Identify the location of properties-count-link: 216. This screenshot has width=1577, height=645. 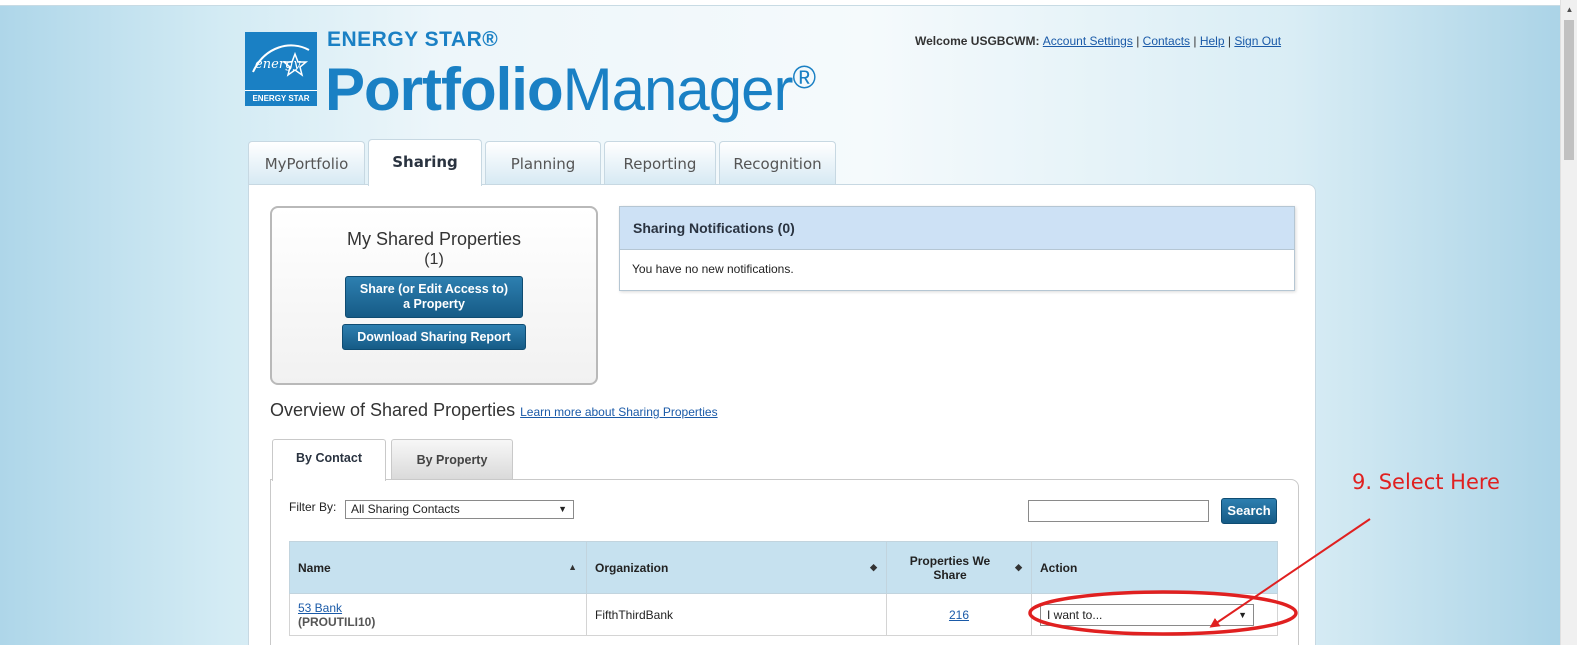
(959, 615).